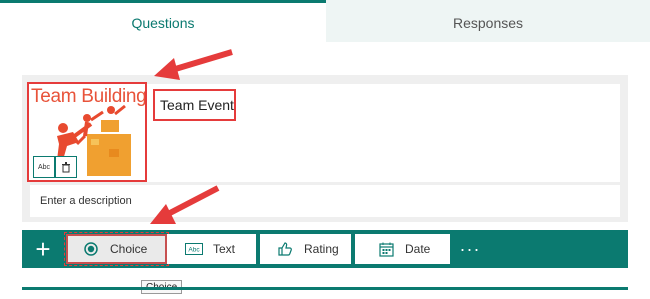 The image size is (650, 299). Describe the element at coordinates (285, 249) in the screenshot. I see `thumbs-up-icon` at that location.